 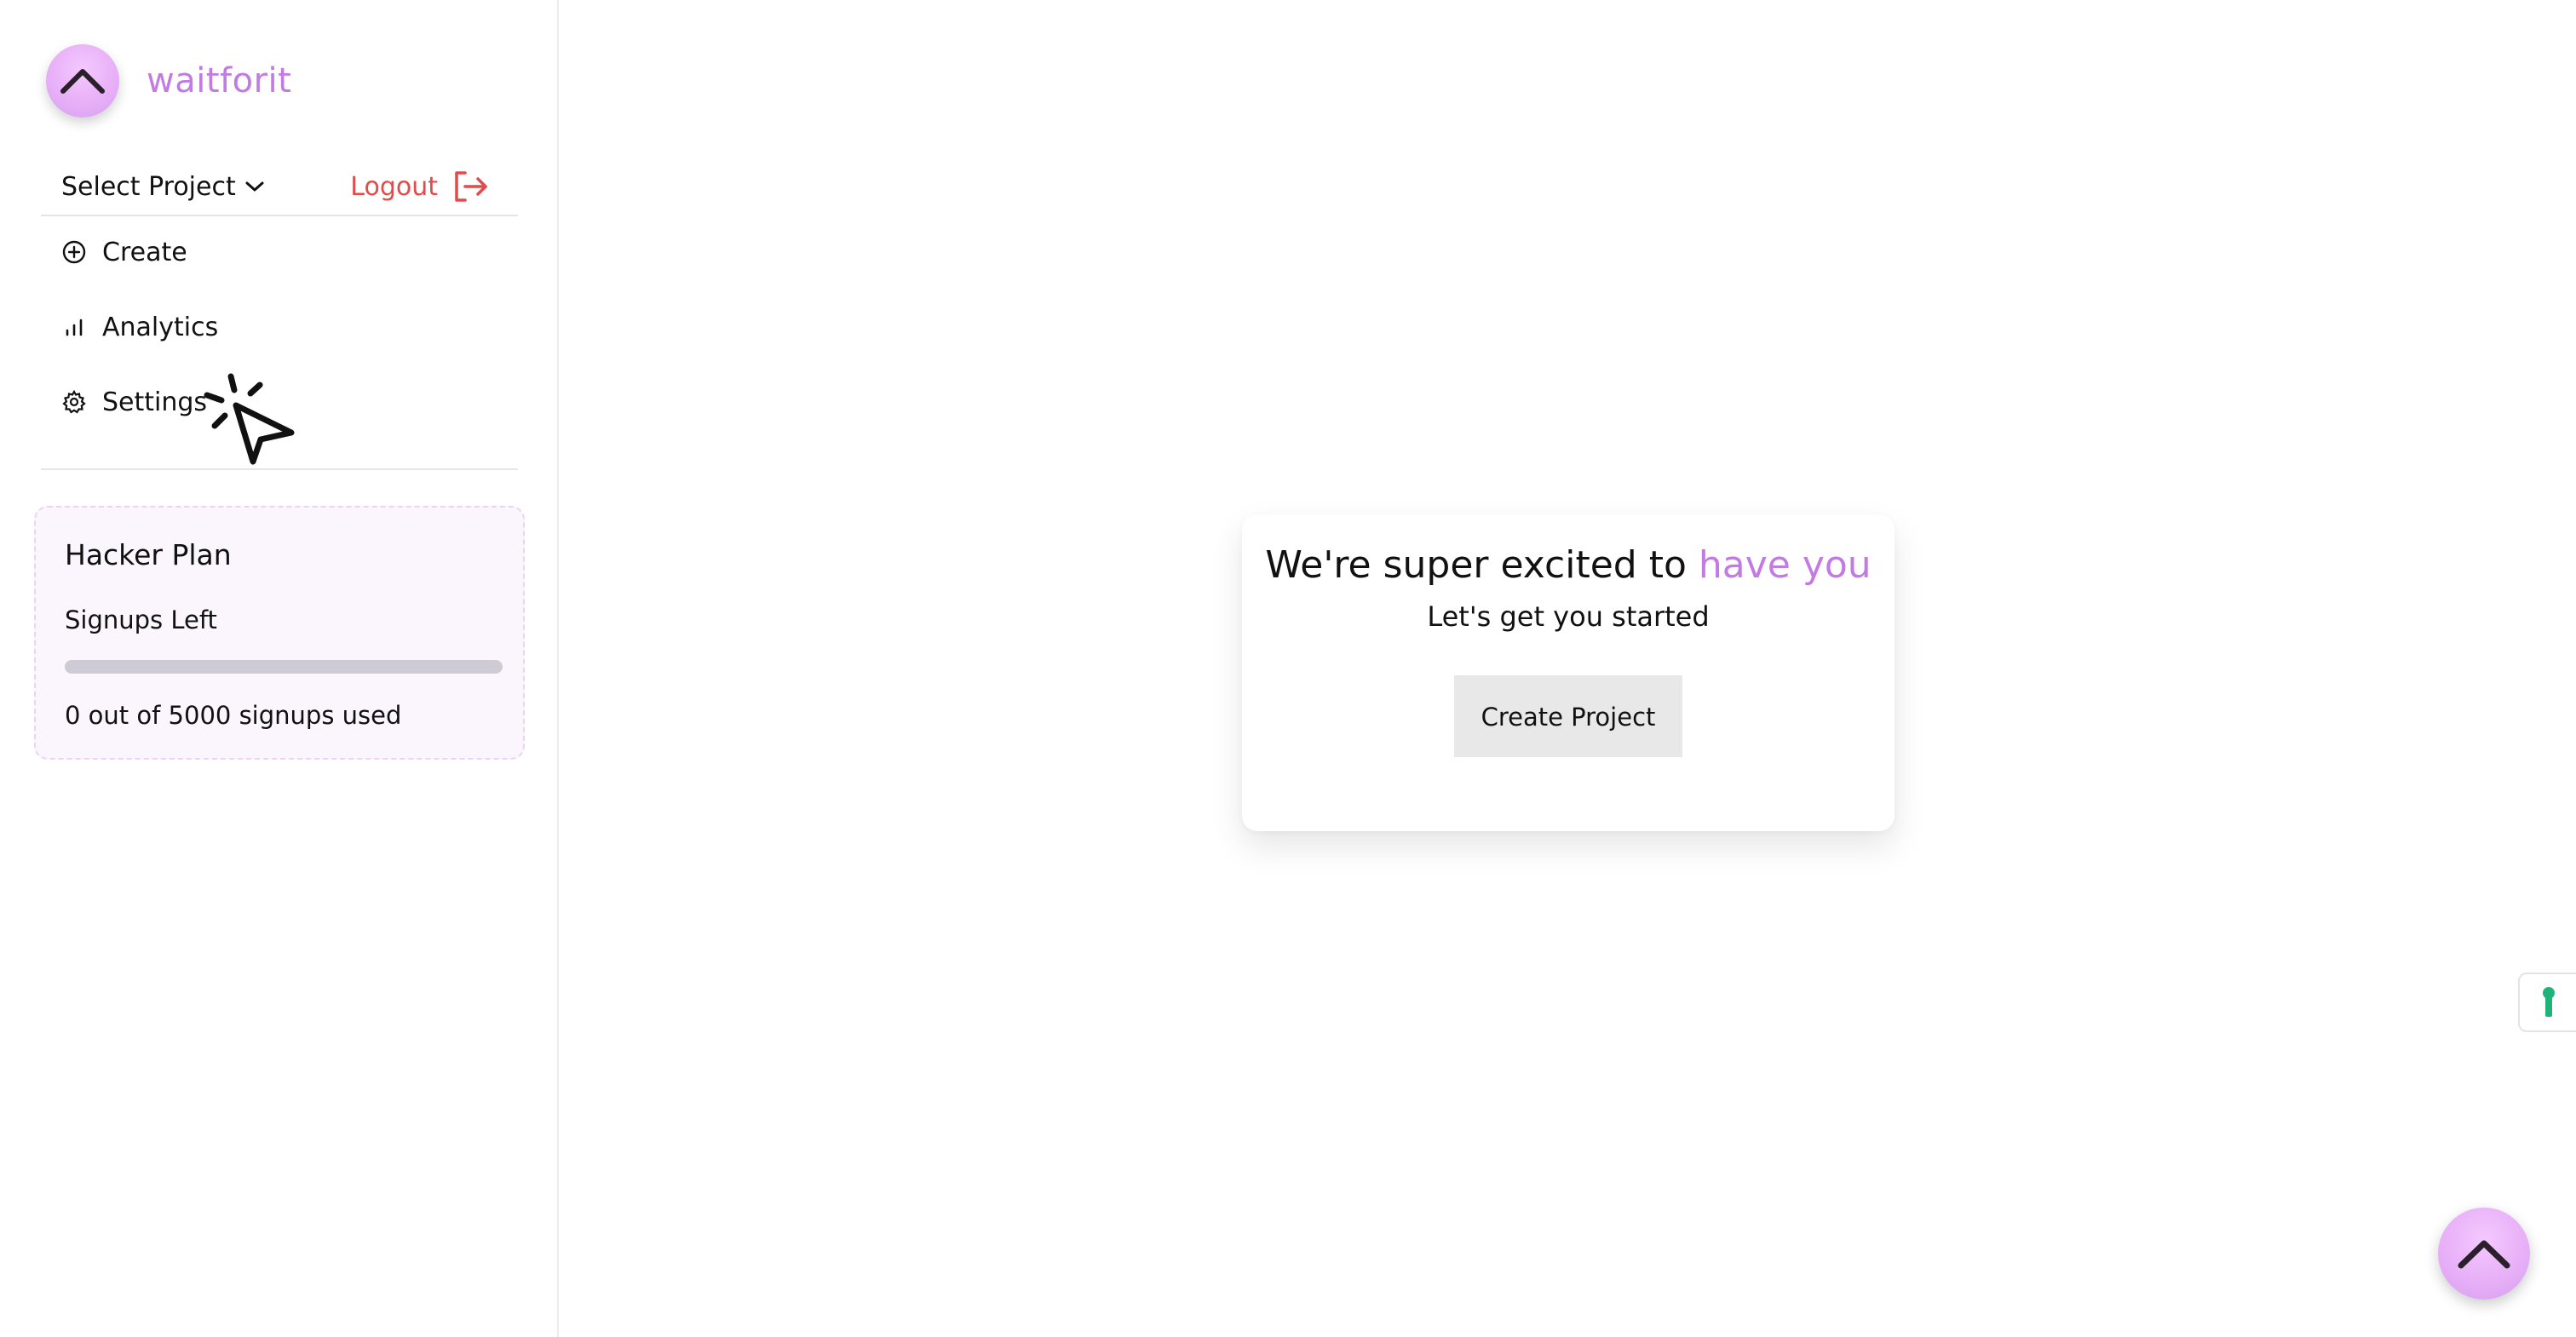 I want to click on plan-subtitle: Signups Left, so click(x=141, y=620).